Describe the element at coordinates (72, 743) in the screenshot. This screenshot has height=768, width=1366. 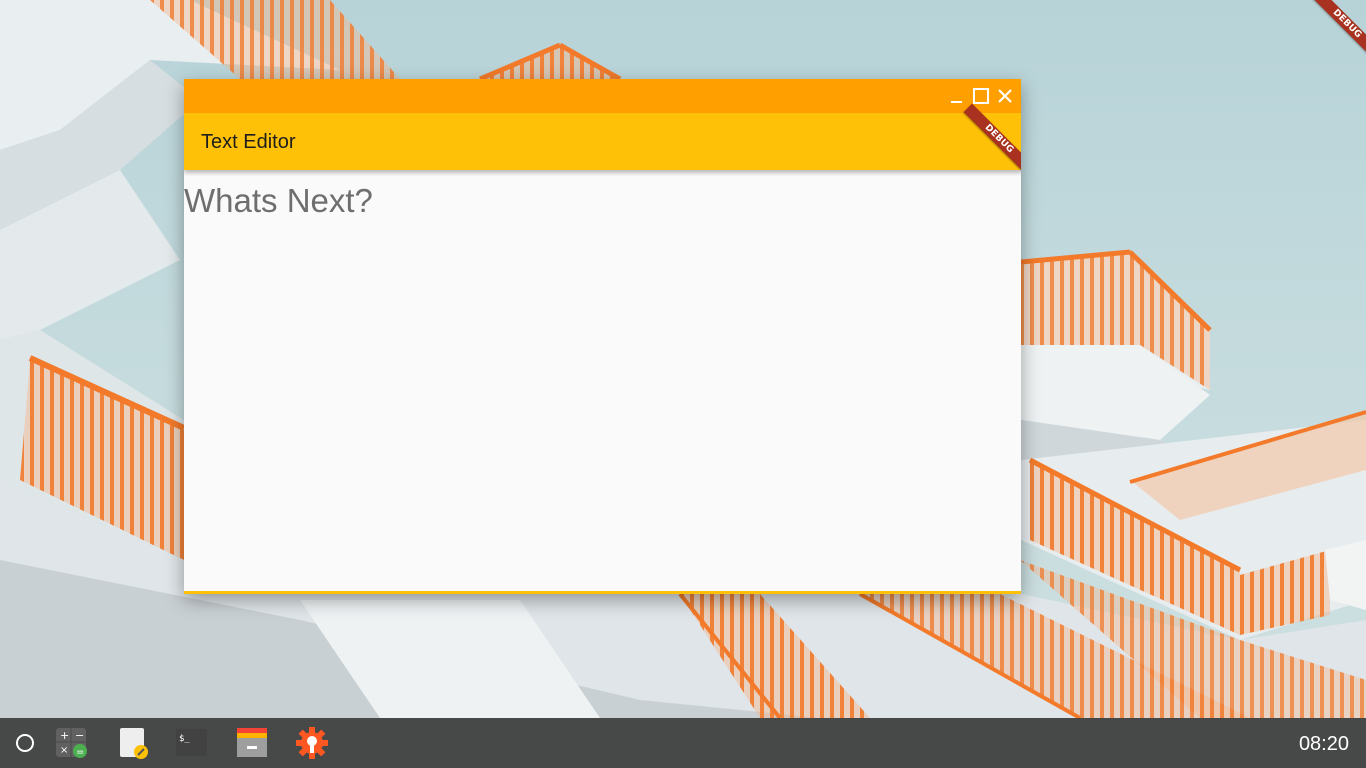
I see `calculator-icon: + − × =` at that location.